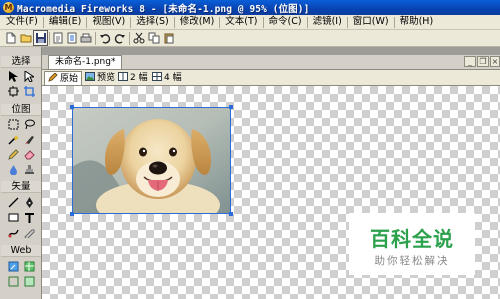 Image resolution: width=500 pixels, height=299 pixels. Describe the element at coordinates (72, 107) in the screenshot. I see `resize-handle-top-left` at that location.